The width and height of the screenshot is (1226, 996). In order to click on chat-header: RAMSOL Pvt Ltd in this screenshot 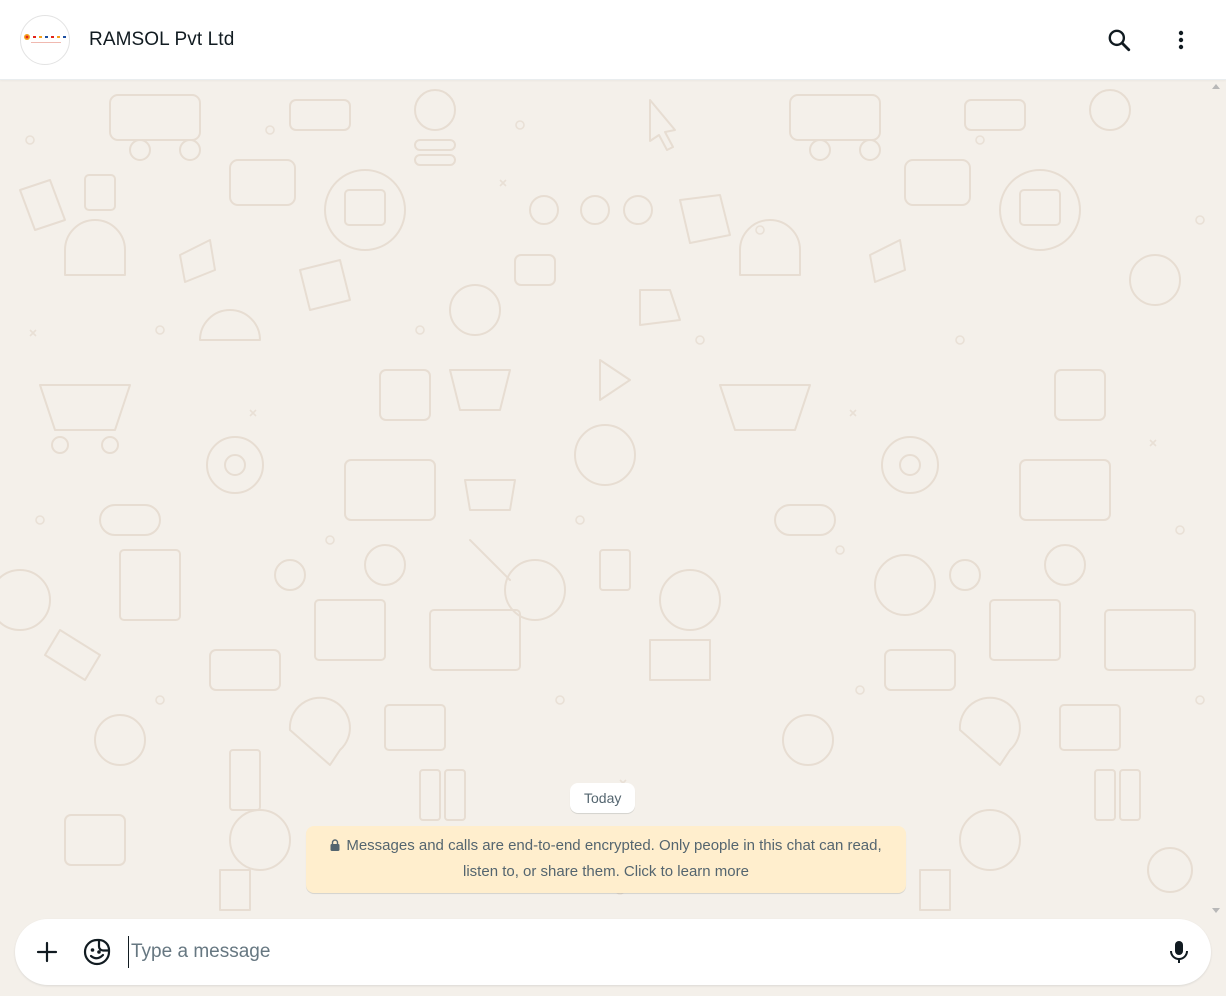, I will do `click(613, 40)`.